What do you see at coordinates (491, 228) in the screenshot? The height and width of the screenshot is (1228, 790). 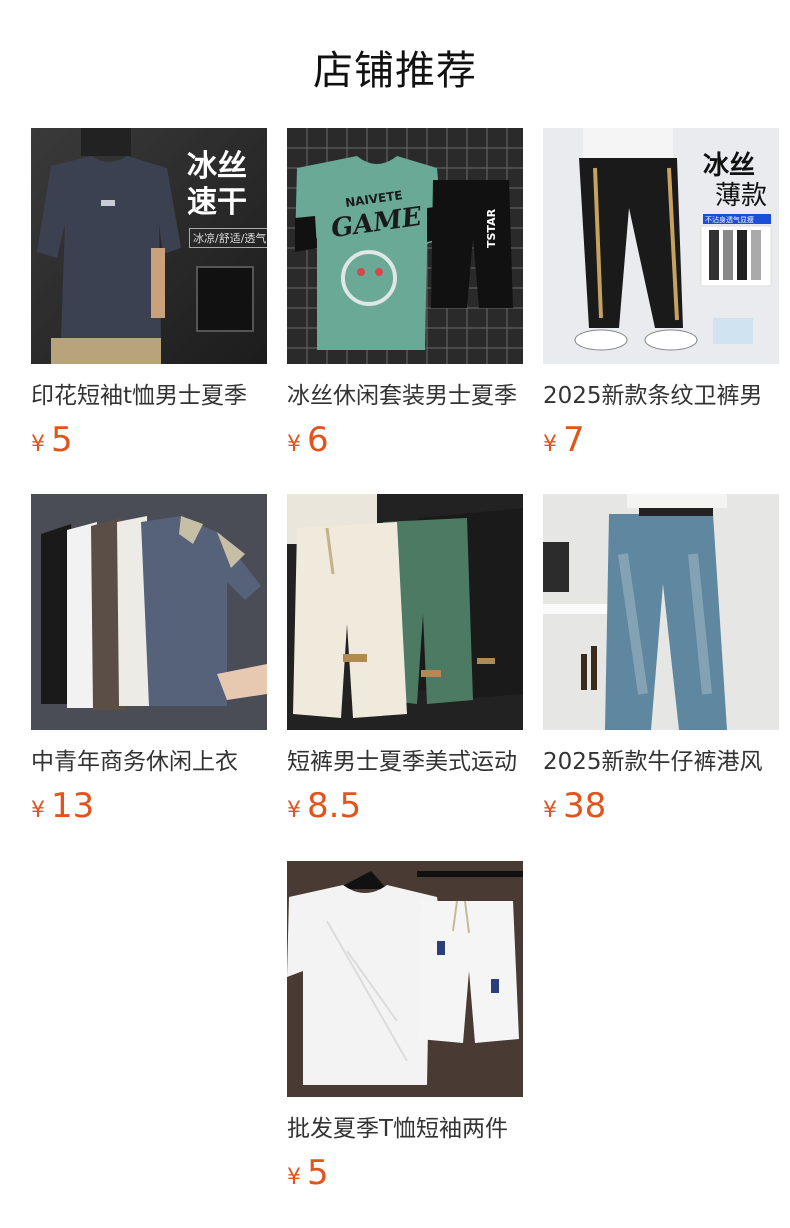 I see `print-text: TSTAR` at bounding box center [491, 228].